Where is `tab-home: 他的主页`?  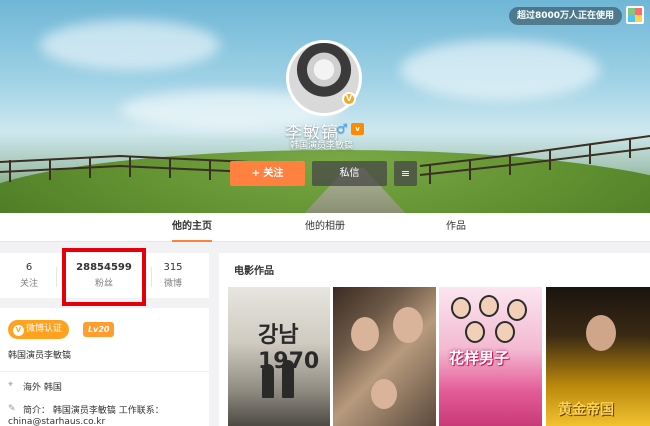 tab-home: 他的主页 is located at coordinates (192, 227).